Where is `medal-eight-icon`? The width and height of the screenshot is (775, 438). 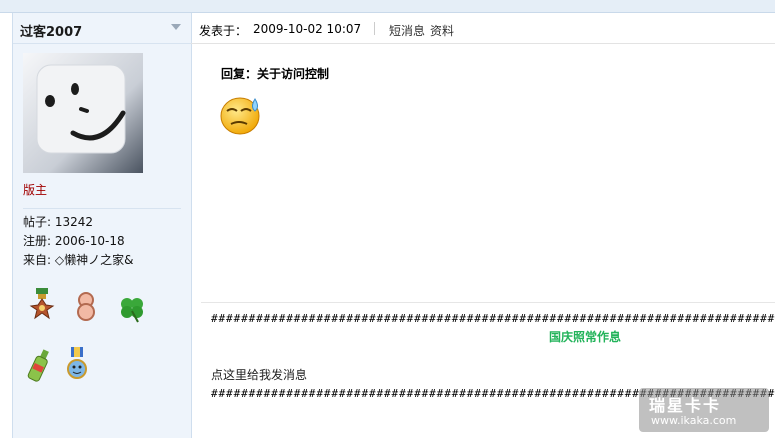 medal-eight-icon is located at coordinates (86, 307).